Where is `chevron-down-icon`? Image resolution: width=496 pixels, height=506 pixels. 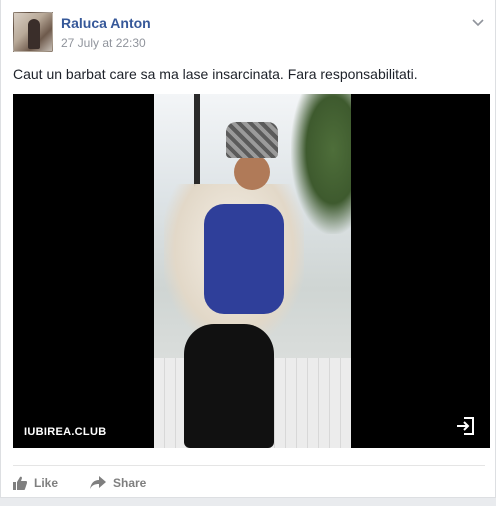 chevron-down-icon is located at coordinates (478, 23).